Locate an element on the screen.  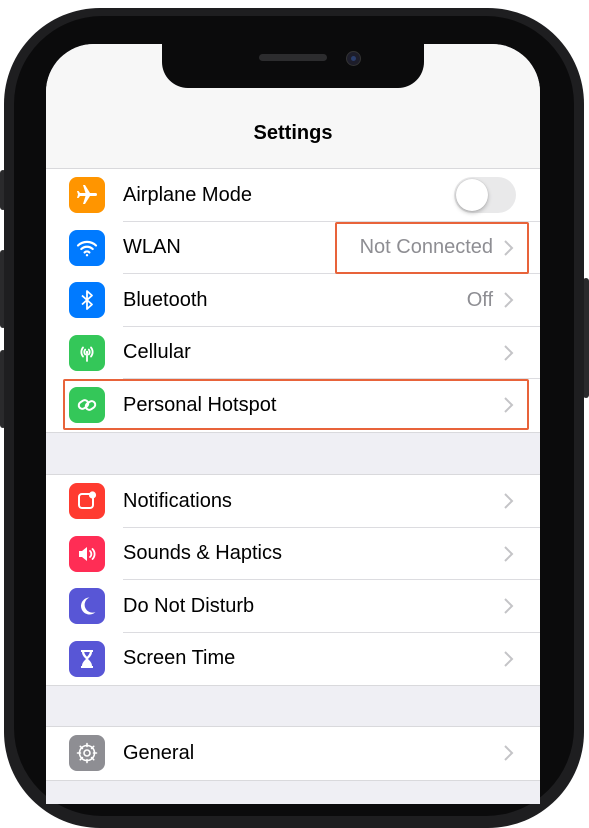
highlight-personal-hotspot is located at coordinates (296, 404).